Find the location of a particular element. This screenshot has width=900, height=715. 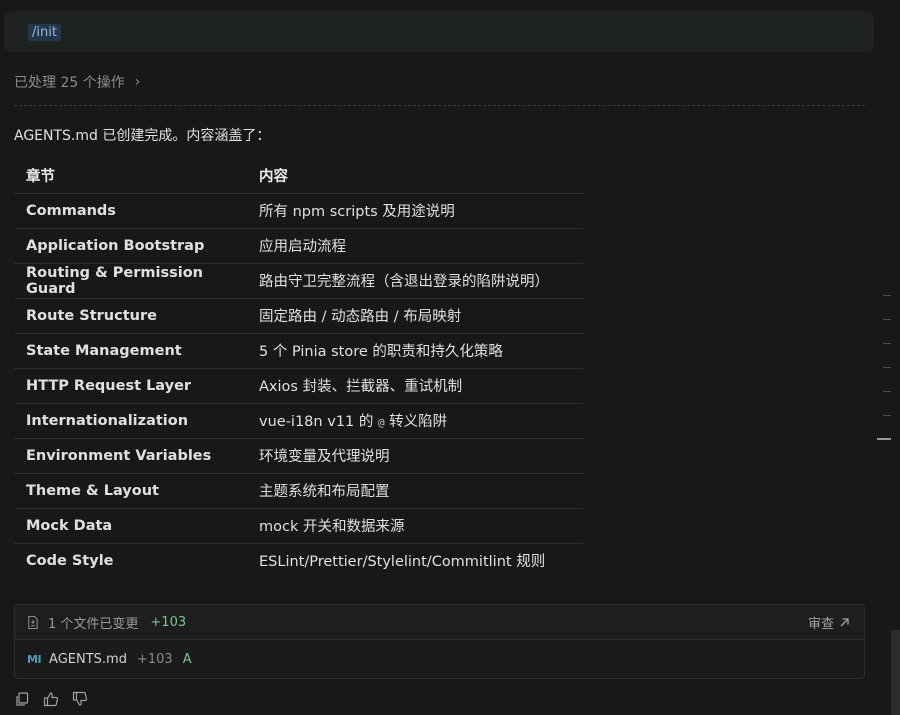

content-cell: mock 开关和数据来源 is located at coordinates (415, 526).